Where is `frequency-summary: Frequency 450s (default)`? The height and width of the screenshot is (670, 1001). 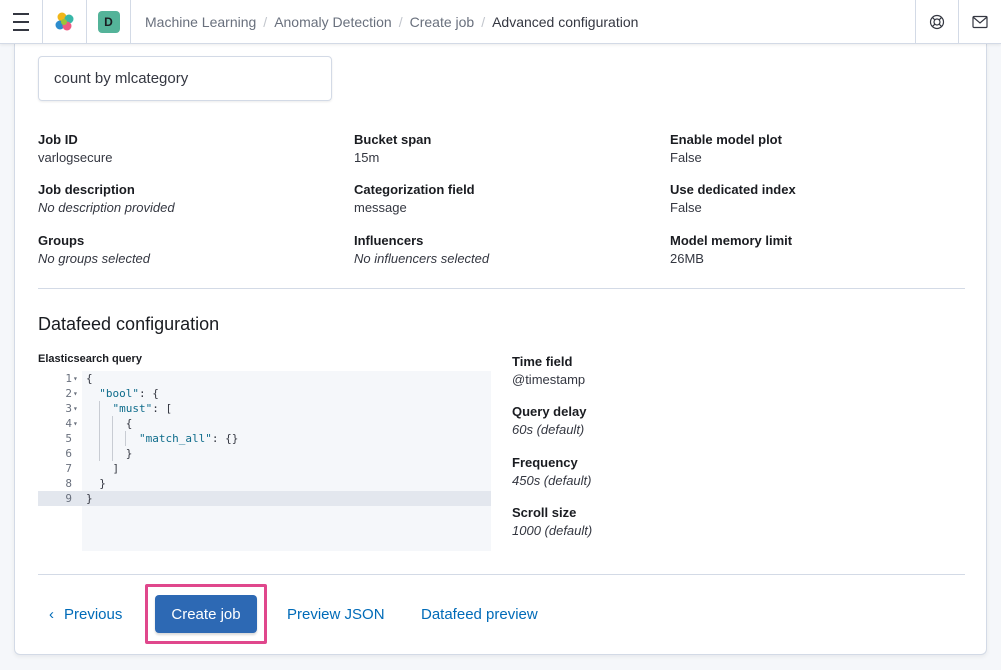 frequency-summary: Frequency 450s (default) is located at coordinates (552, 472).